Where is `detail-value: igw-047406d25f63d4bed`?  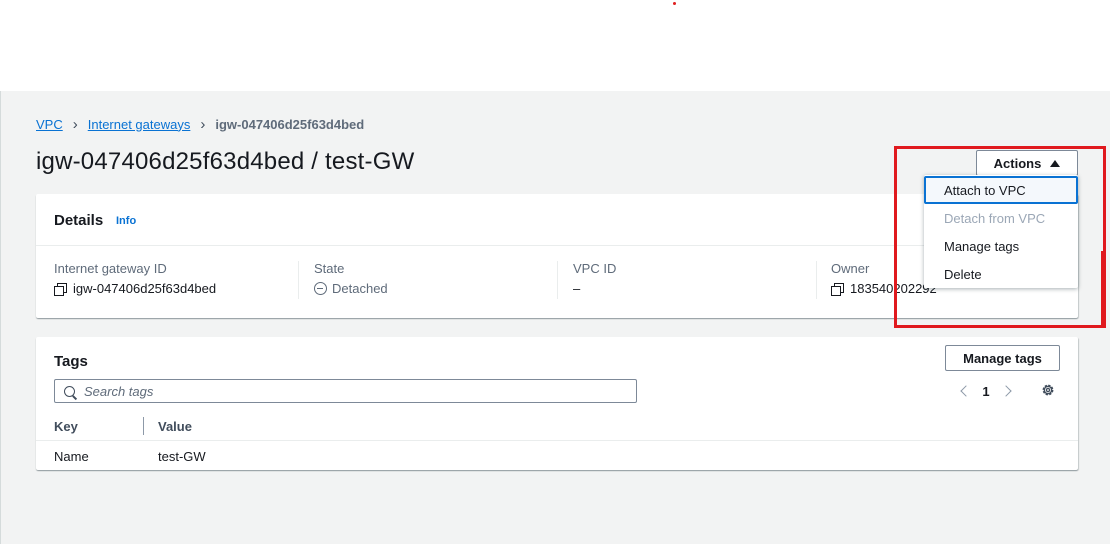
detail-value: igw-047406d25f63d4bed is located at coordinates (145, 288).